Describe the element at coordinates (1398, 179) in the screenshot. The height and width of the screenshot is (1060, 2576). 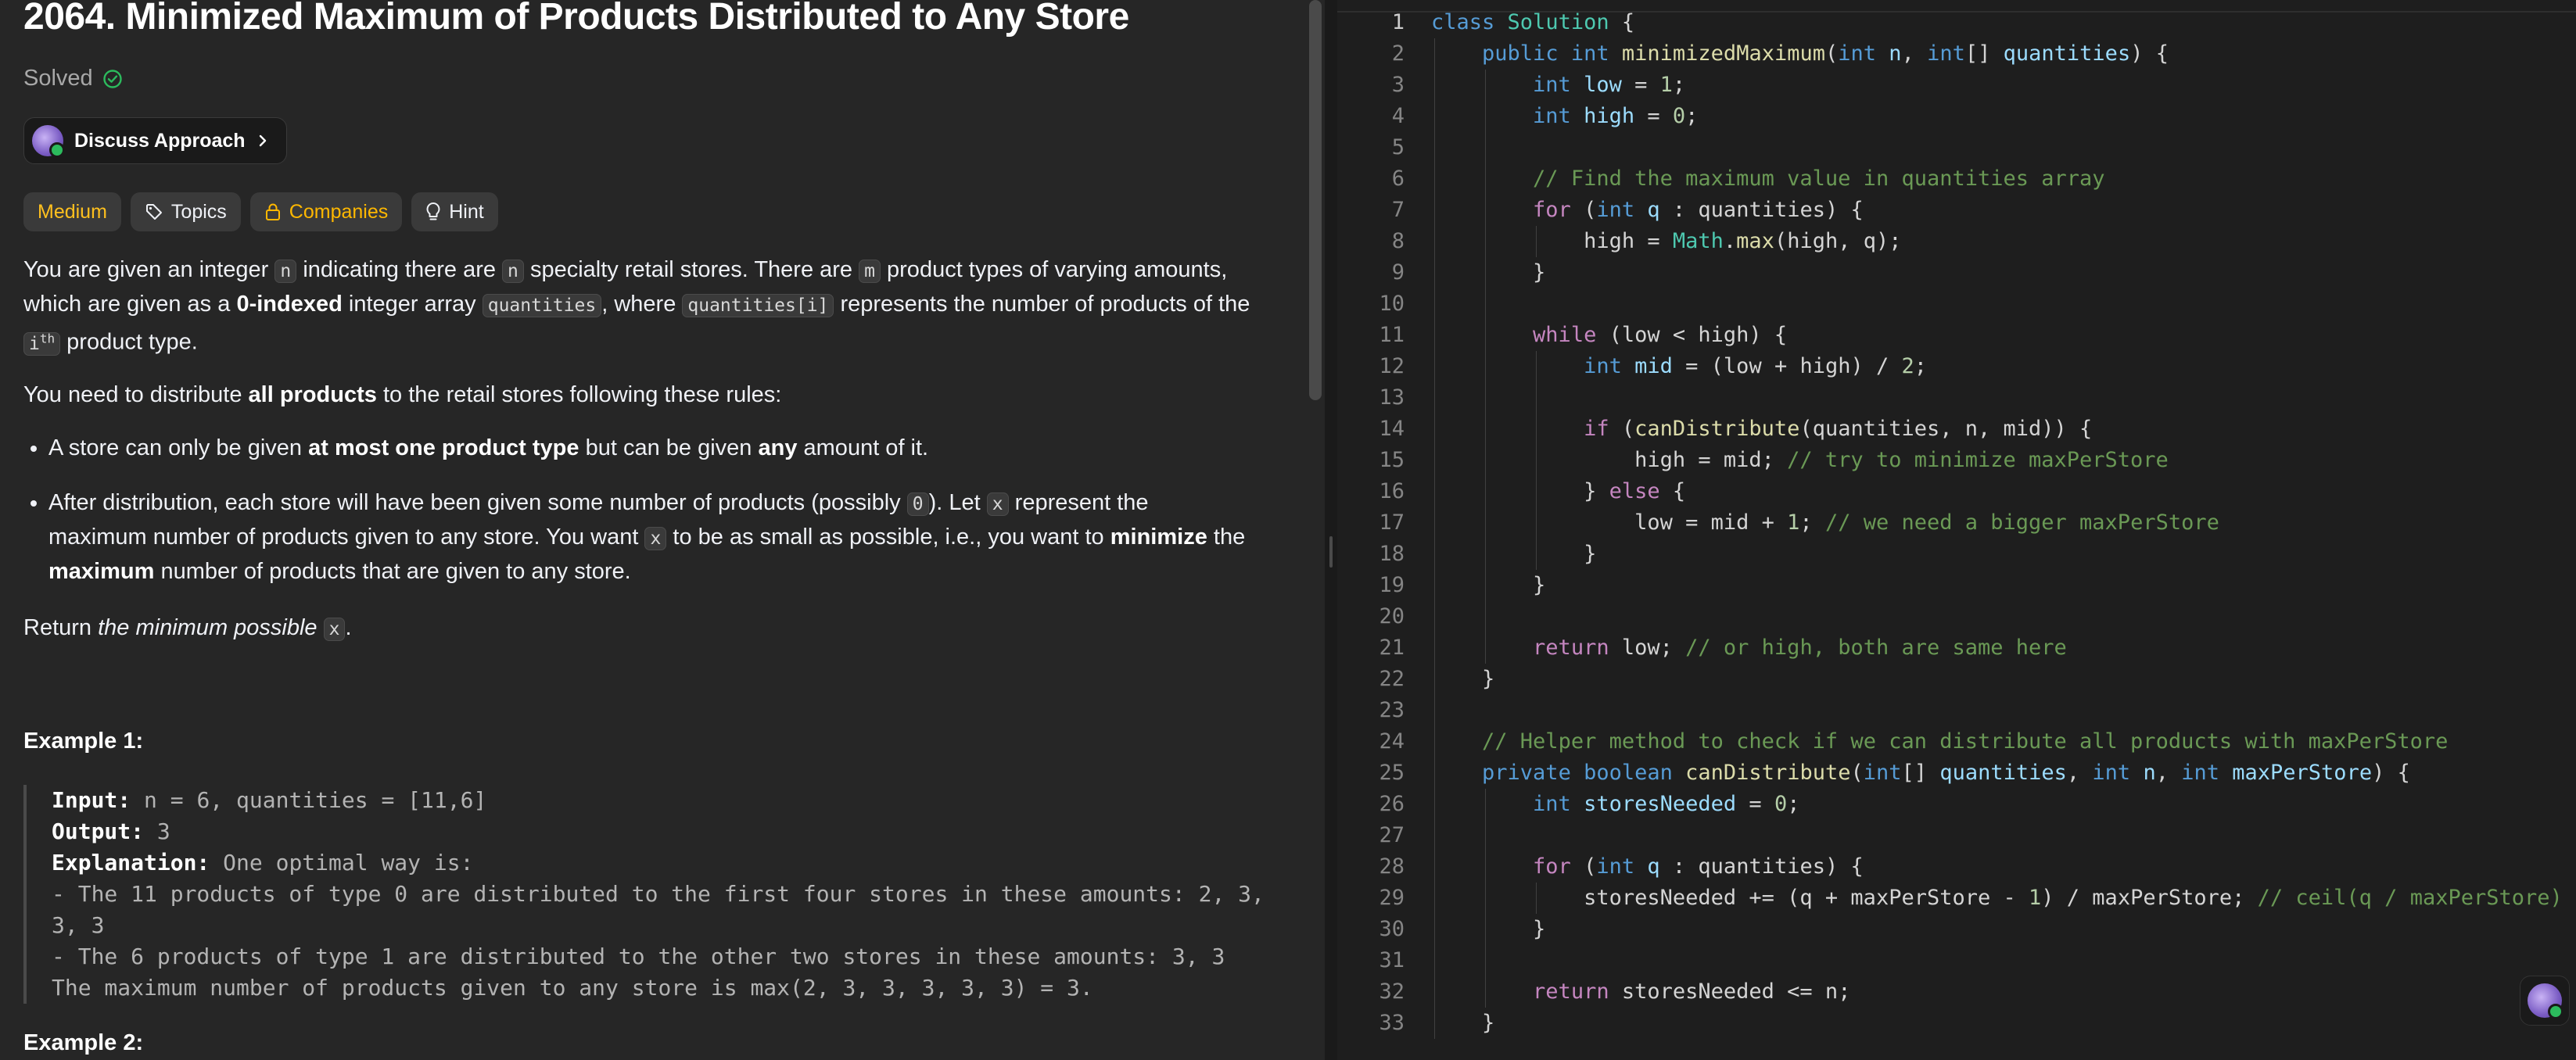
I see `line-number: 6` at that location.